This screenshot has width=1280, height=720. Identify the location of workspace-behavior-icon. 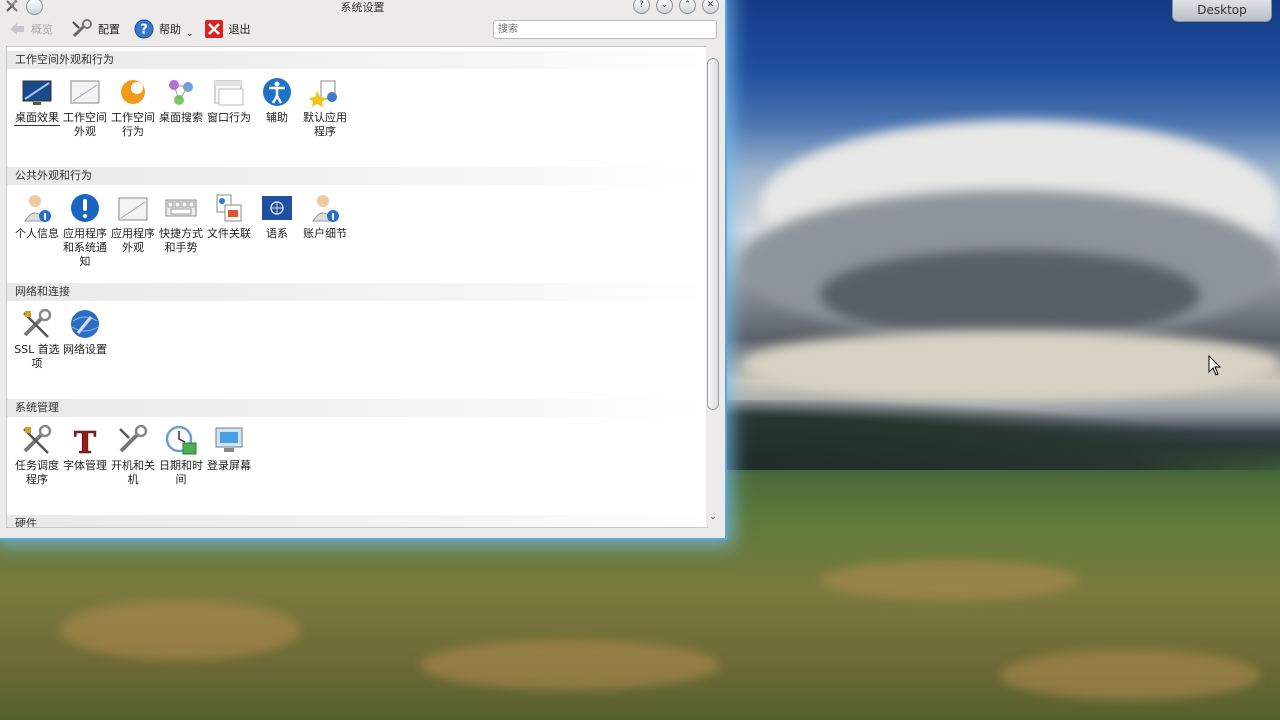
(133, 92).